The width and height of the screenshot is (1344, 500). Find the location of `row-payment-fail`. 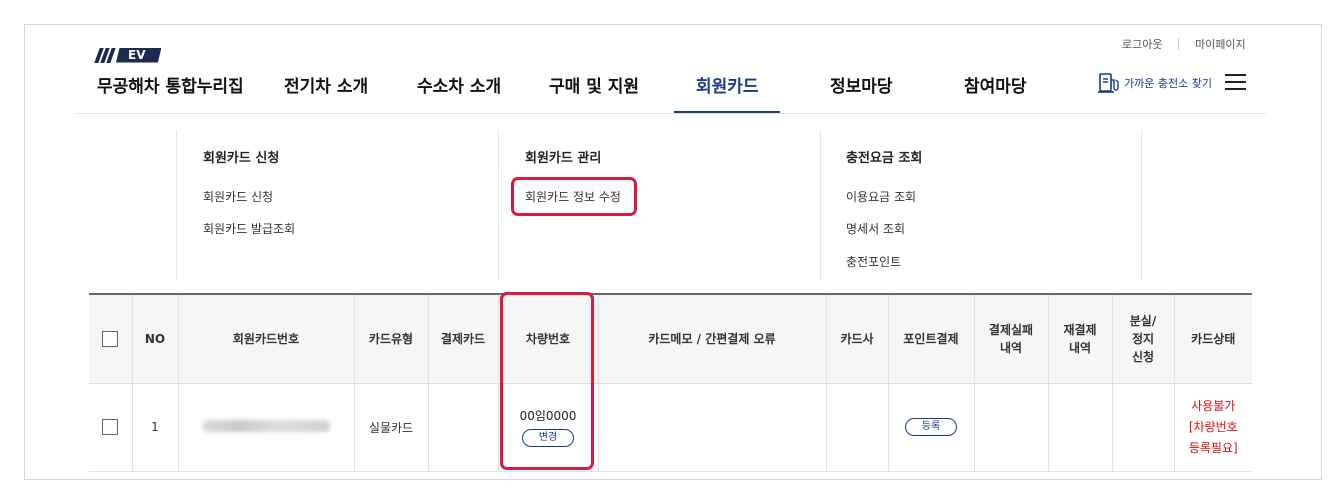

row-payment-fail is located at coordinates (1011, 427).